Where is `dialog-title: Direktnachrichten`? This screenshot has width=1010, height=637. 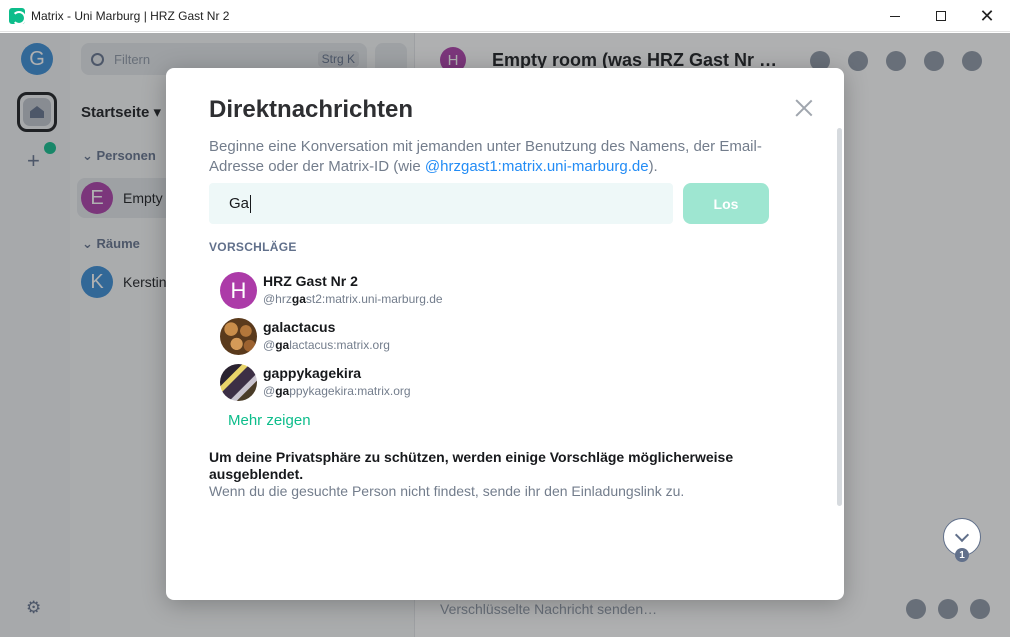 dialog-title: Direktnachrichten is located at coordinates (311, 109).